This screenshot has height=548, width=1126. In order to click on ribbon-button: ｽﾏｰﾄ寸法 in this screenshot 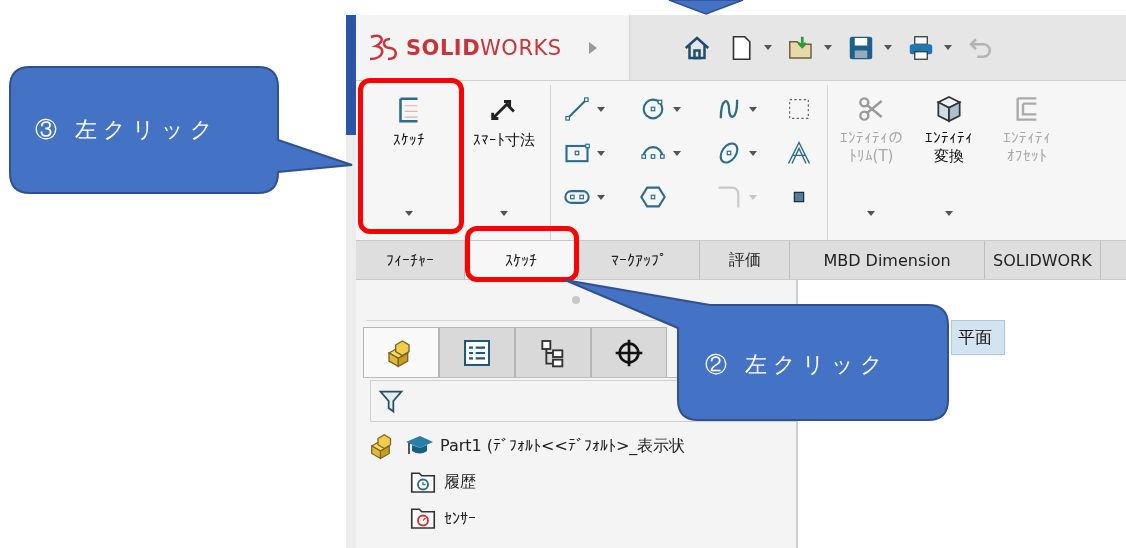, I will do `click(504, 162)`.